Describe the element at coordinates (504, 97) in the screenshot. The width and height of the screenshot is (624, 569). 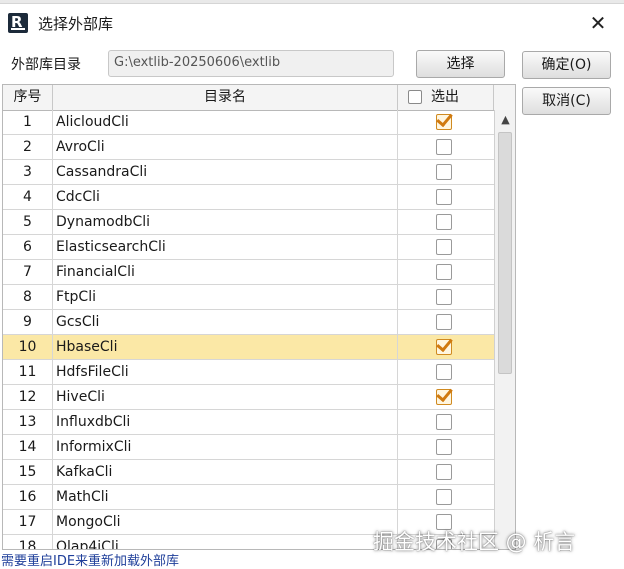
I see `column-header-filler` at that location.